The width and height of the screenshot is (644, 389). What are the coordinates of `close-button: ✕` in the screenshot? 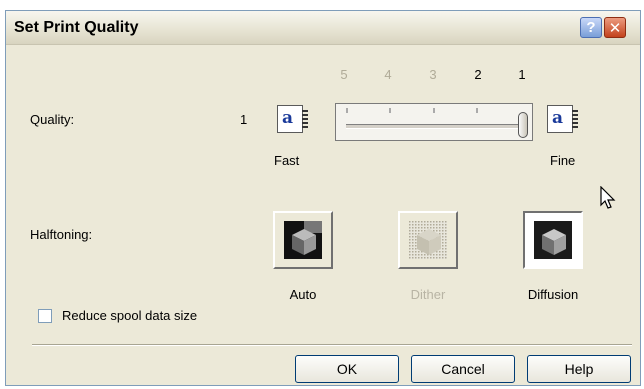 It's located at (615, 27).